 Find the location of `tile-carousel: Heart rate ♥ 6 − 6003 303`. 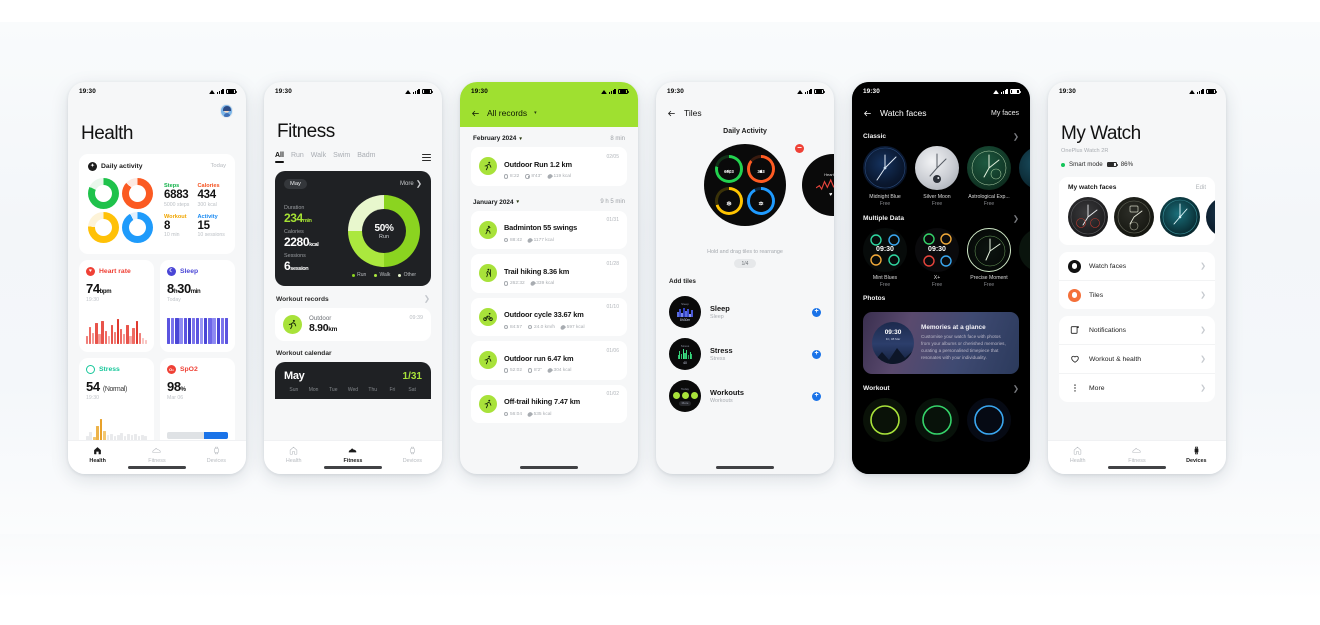

tile-carousel: Heart rate ♥ 6 − 6003 303 is located at coordinates (745, 193).